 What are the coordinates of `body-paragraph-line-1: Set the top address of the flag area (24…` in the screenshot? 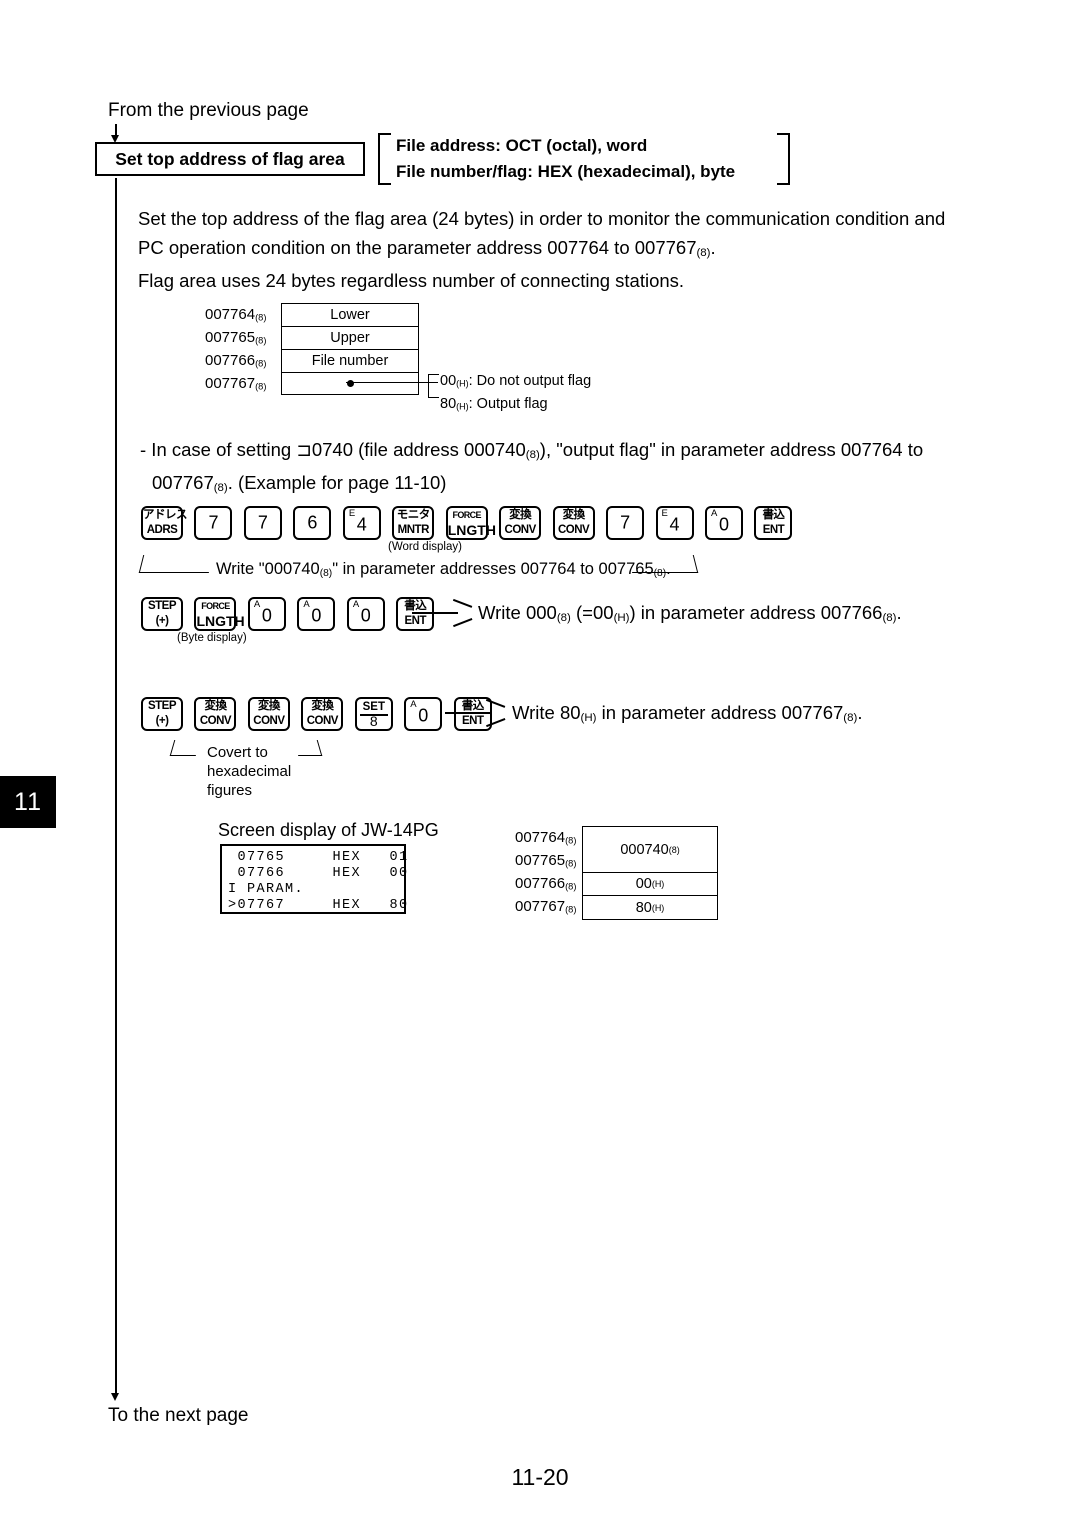 It's located at (553, 236).